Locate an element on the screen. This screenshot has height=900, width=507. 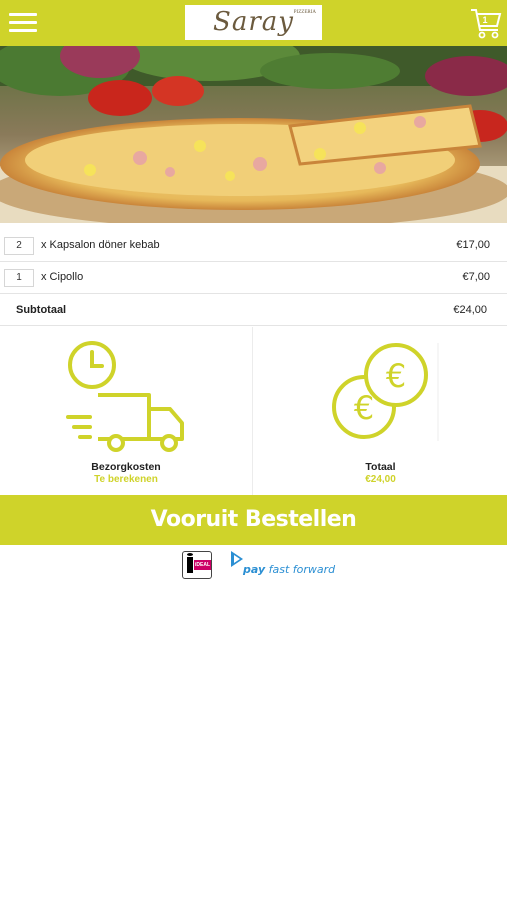
pff-rest-label: fast forward is located at coordinates (300, 569).